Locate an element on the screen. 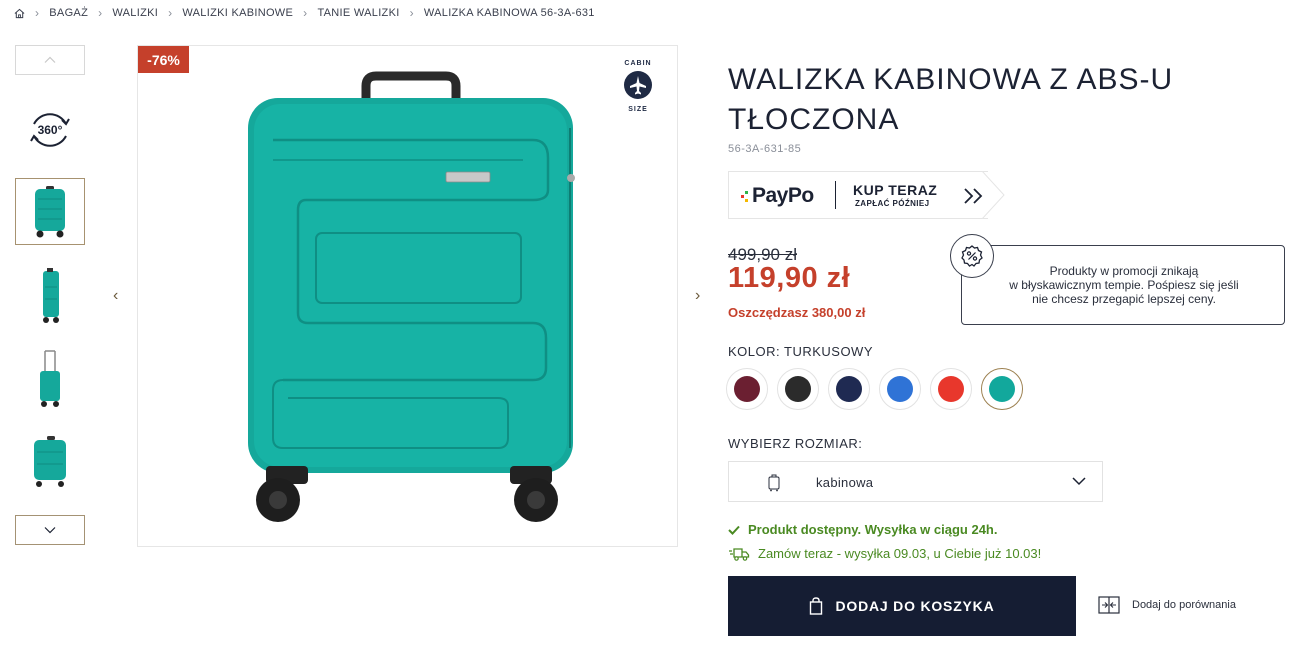 The image size is (1298, 650). suitcase-side-thumbnail-image is located at coordinates (51, 295).